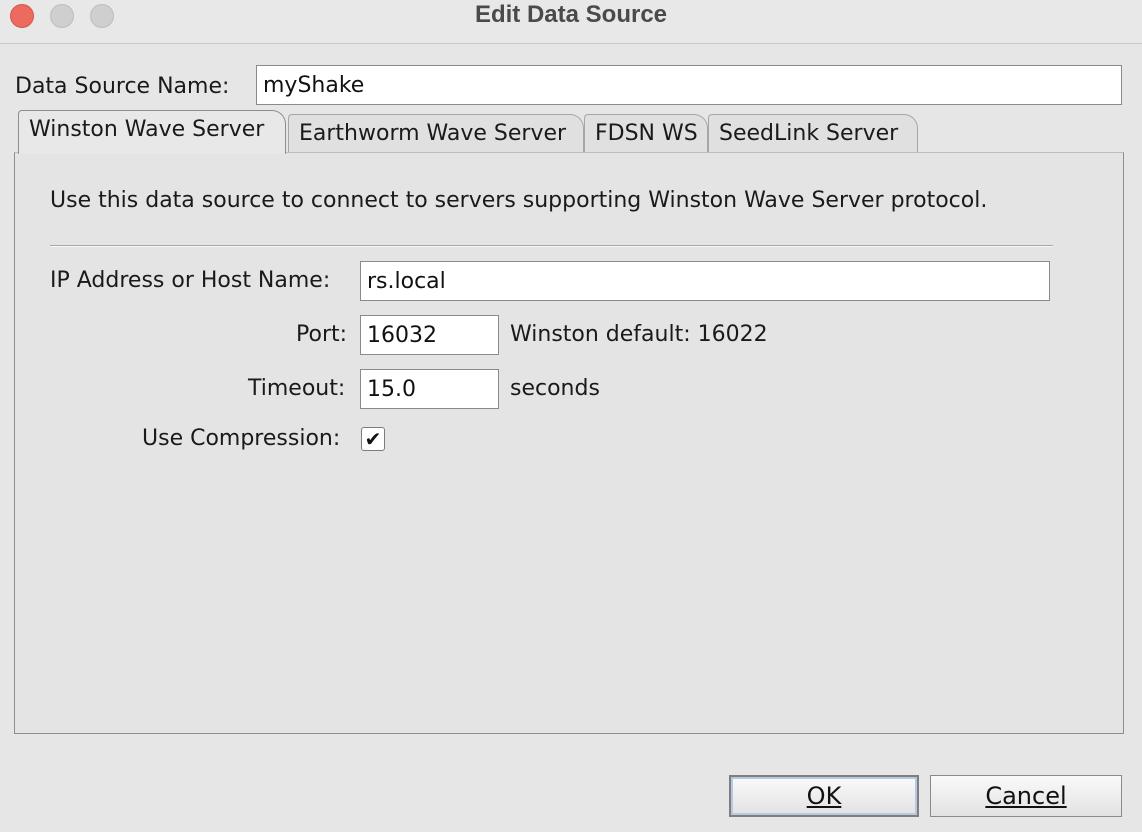  I want to click on port-input, so click(429, 335).